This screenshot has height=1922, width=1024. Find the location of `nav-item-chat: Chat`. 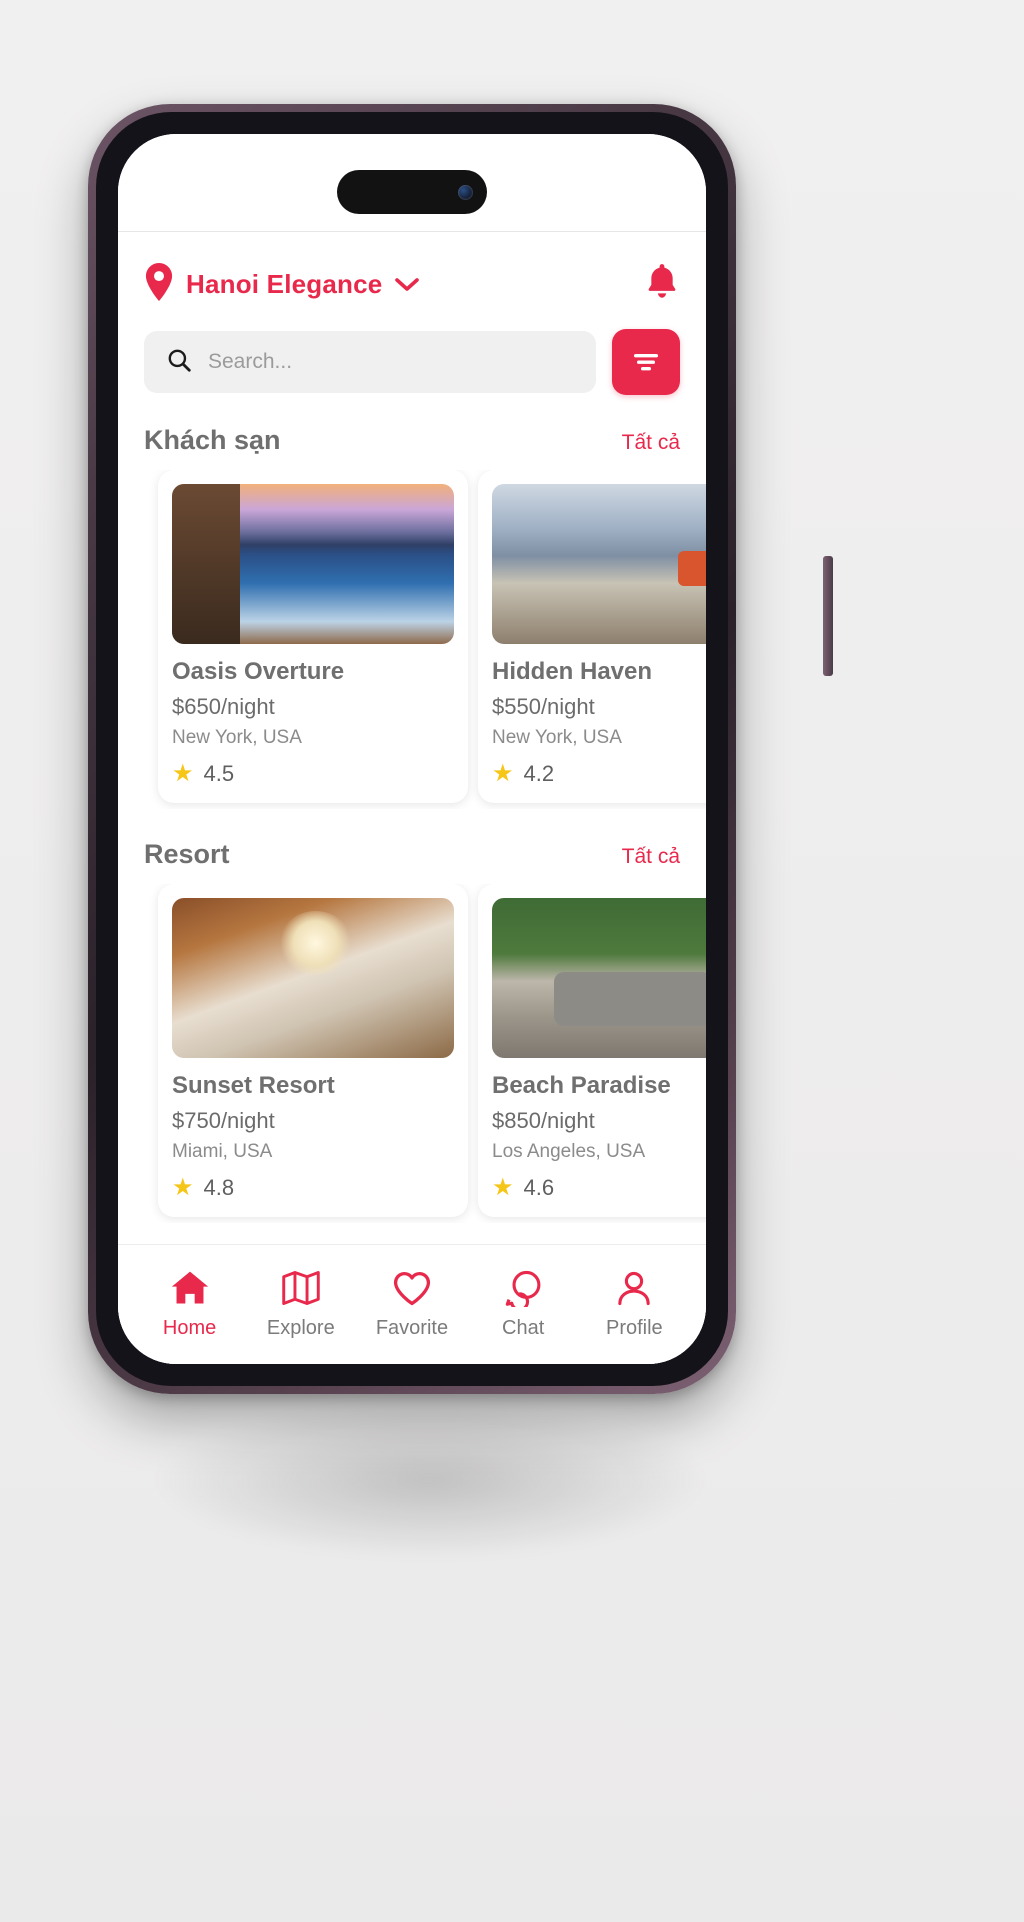

nav-item-chat: Chat is located at coordinates (523, 1304).